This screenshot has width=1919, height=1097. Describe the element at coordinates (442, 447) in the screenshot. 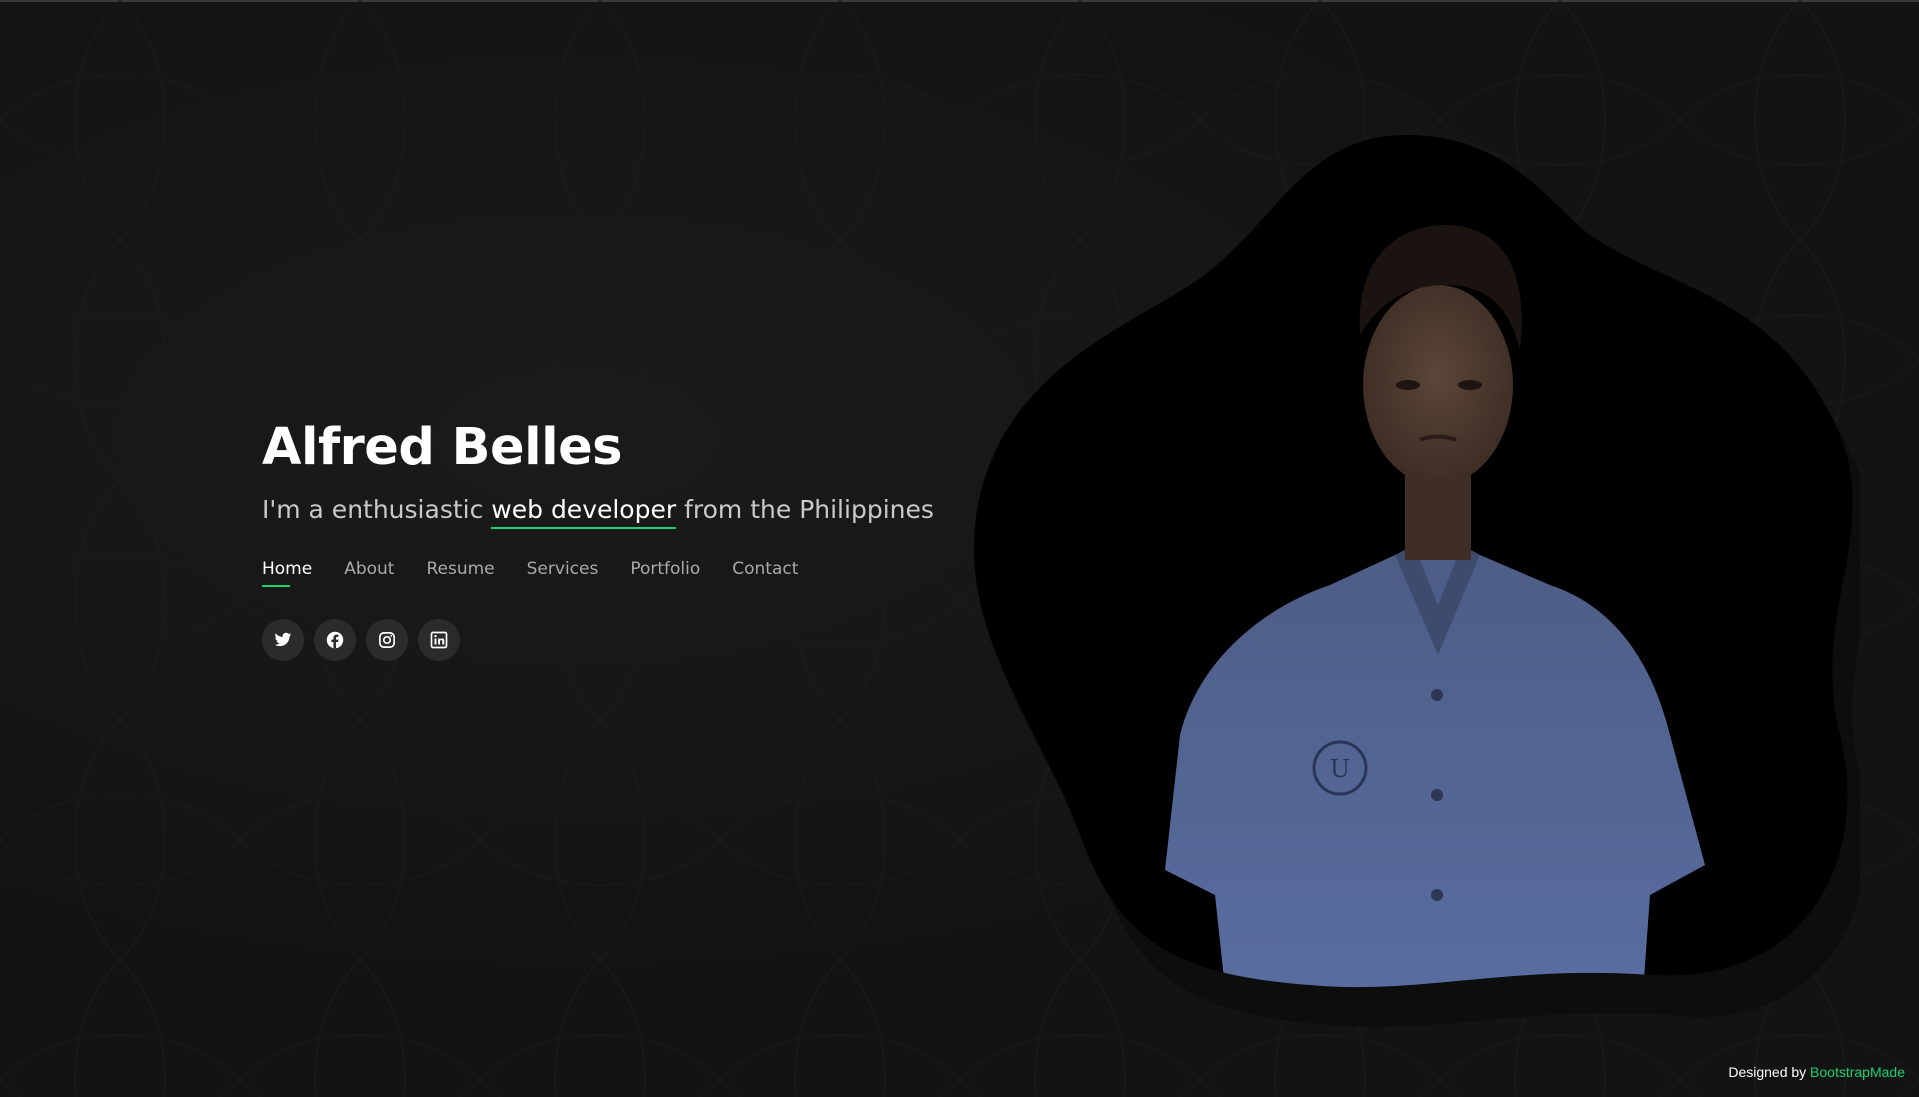

I see `hero-name: Alfred Belles` at that location.